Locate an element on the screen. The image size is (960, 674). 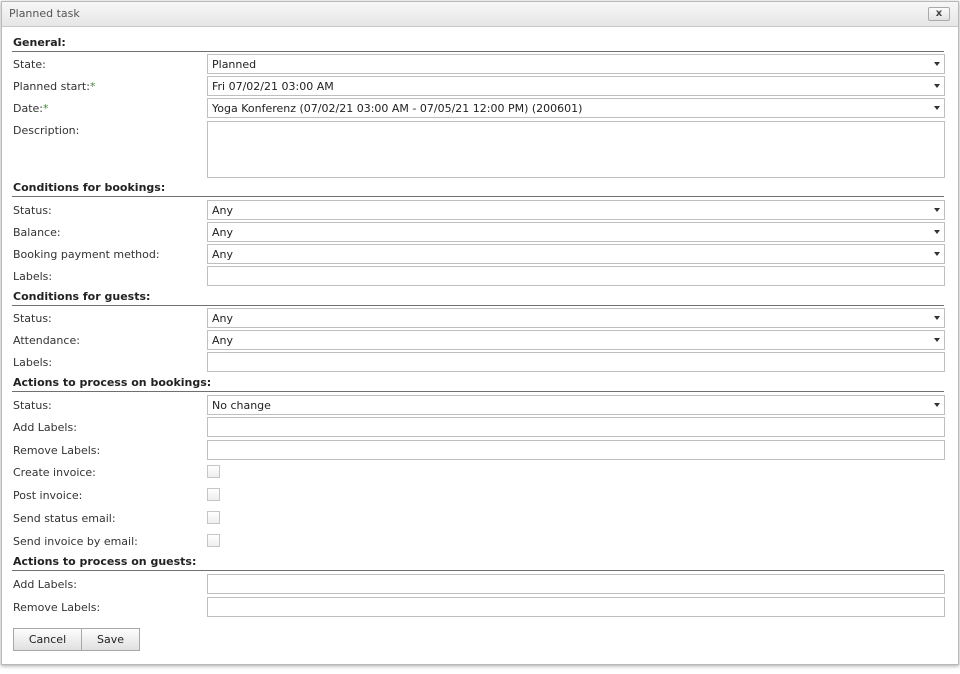
guest-add-labels-label: Add Labels: is located at coordinates (45, 584).